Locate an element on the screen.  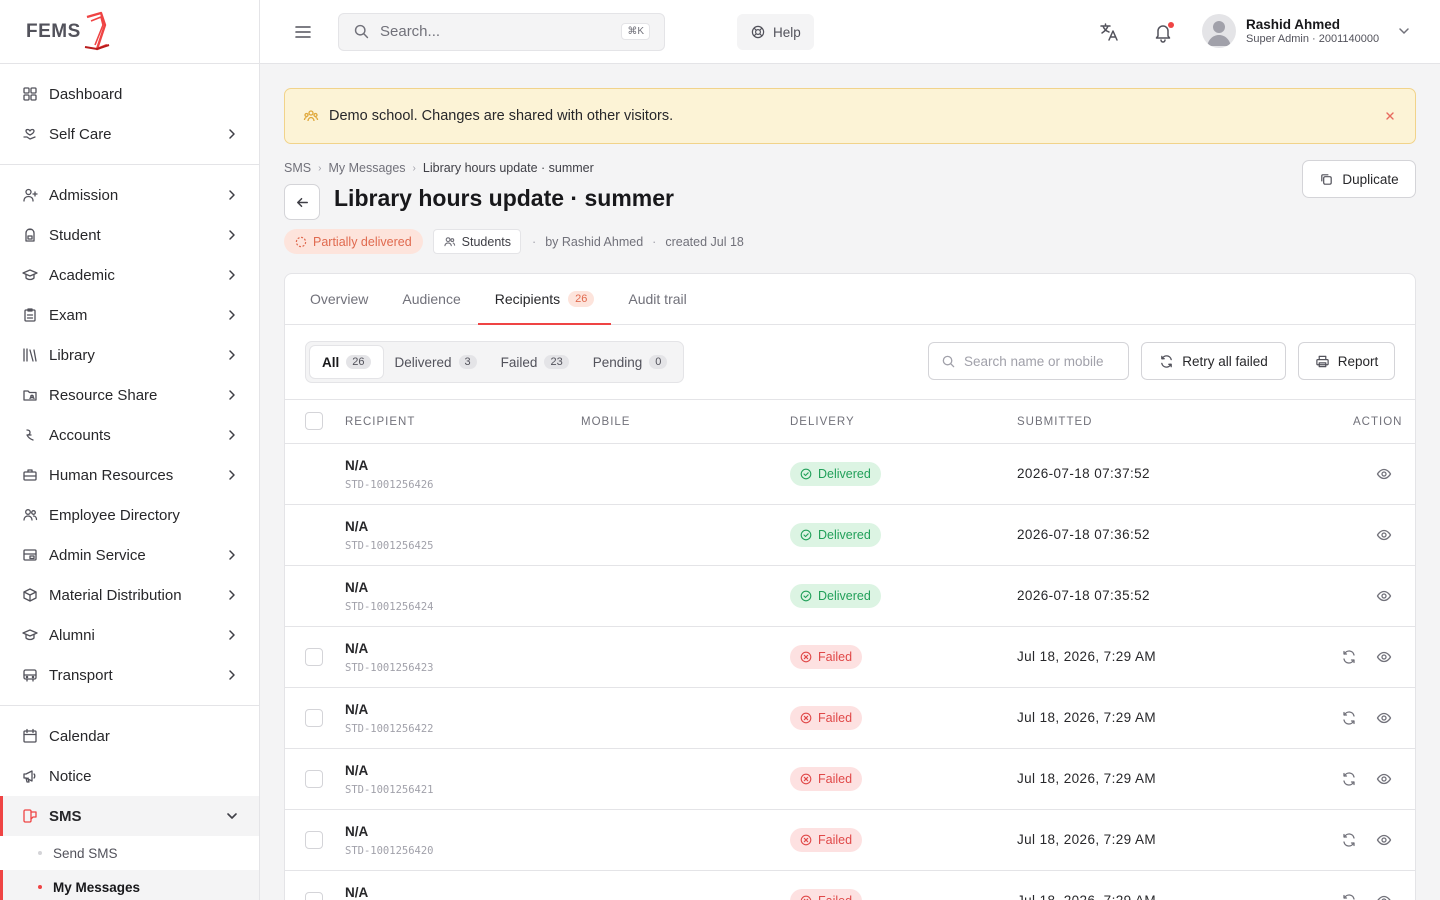
sidebar-item-self-care: Self Care is located at coordinates (129, 134).